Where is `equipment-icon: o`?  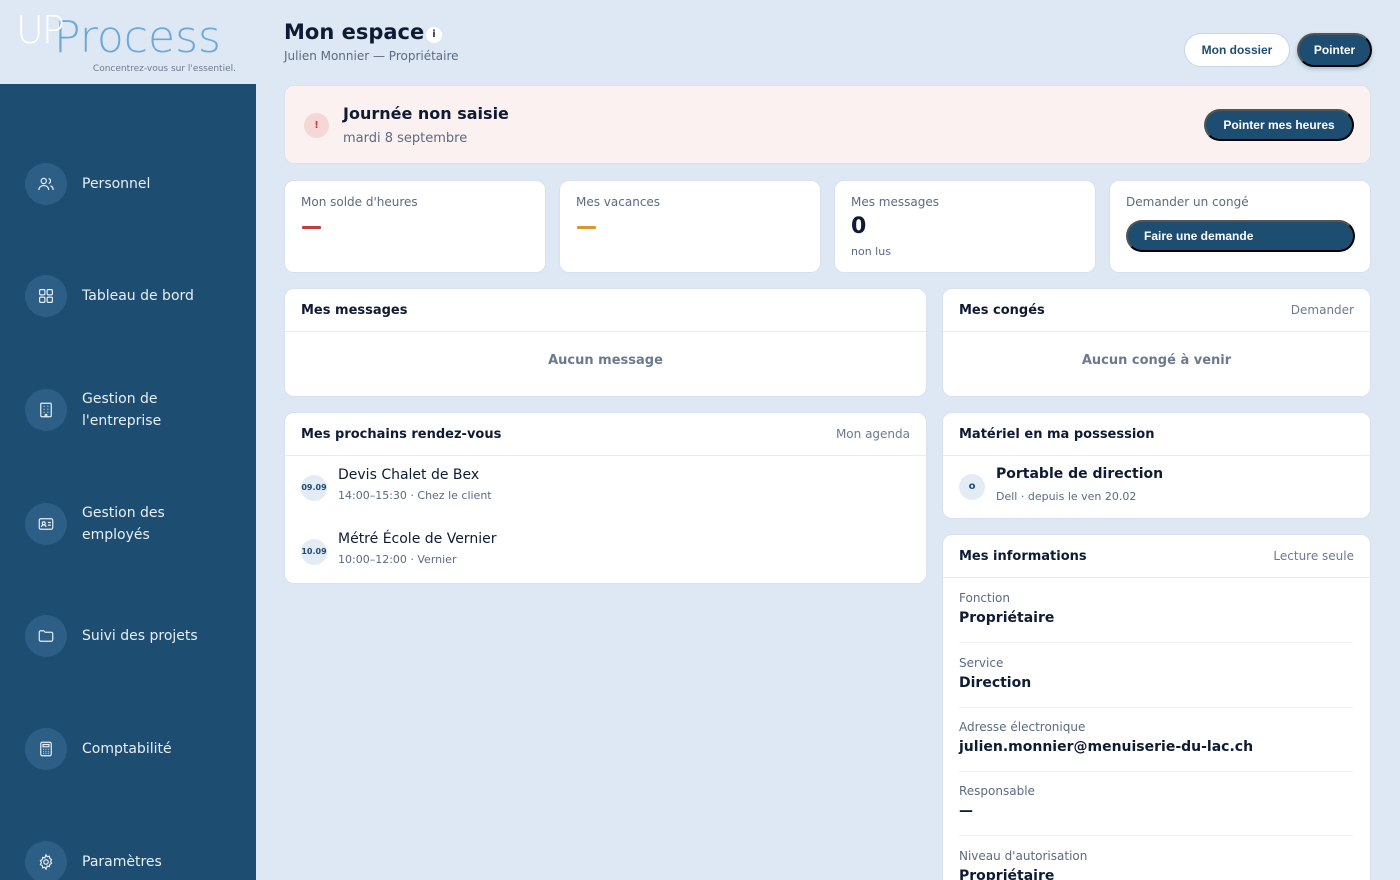
equipment-icon: o is located at coordinates (972, 487).